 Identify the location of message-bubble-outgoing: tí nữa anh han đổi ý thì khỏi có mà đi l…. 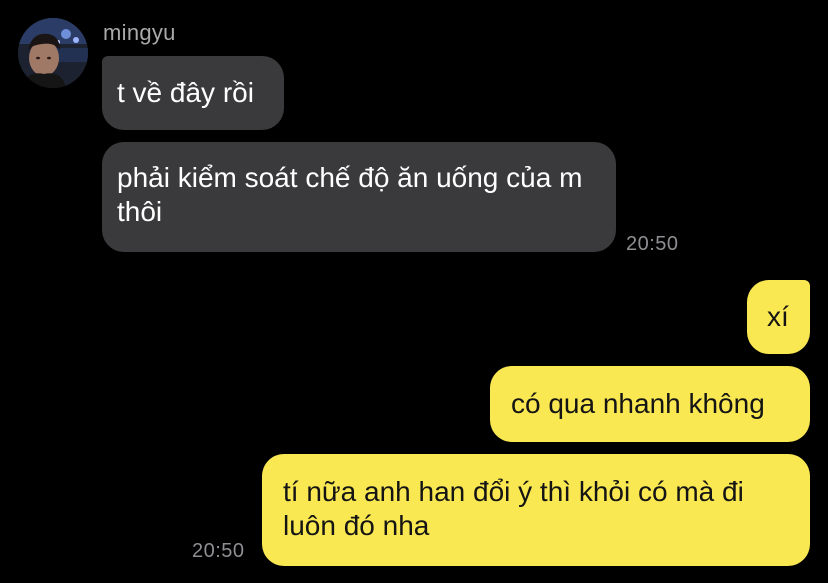
(536, 510).